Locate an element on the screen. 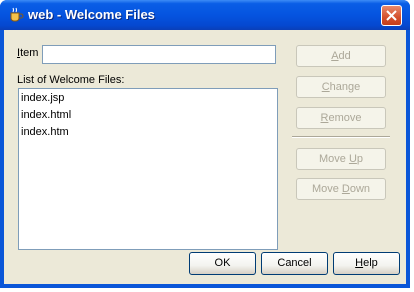 The height and width of the screenshot is (292, 414). item-label: Item : is located at coordinates (31, 53).